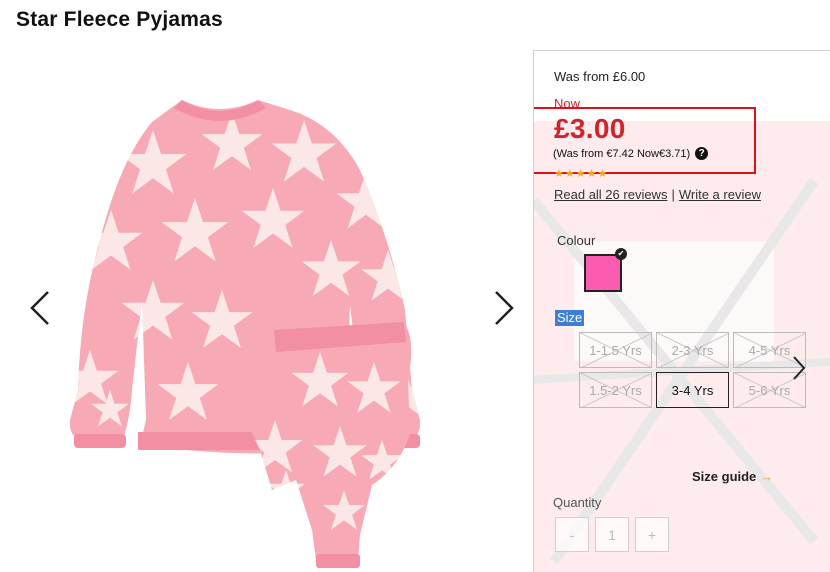  What do you see at coordinates (652, 534) in the screenshot?
I see `quantity-plus-button: +` at bounding box center [652, 534].